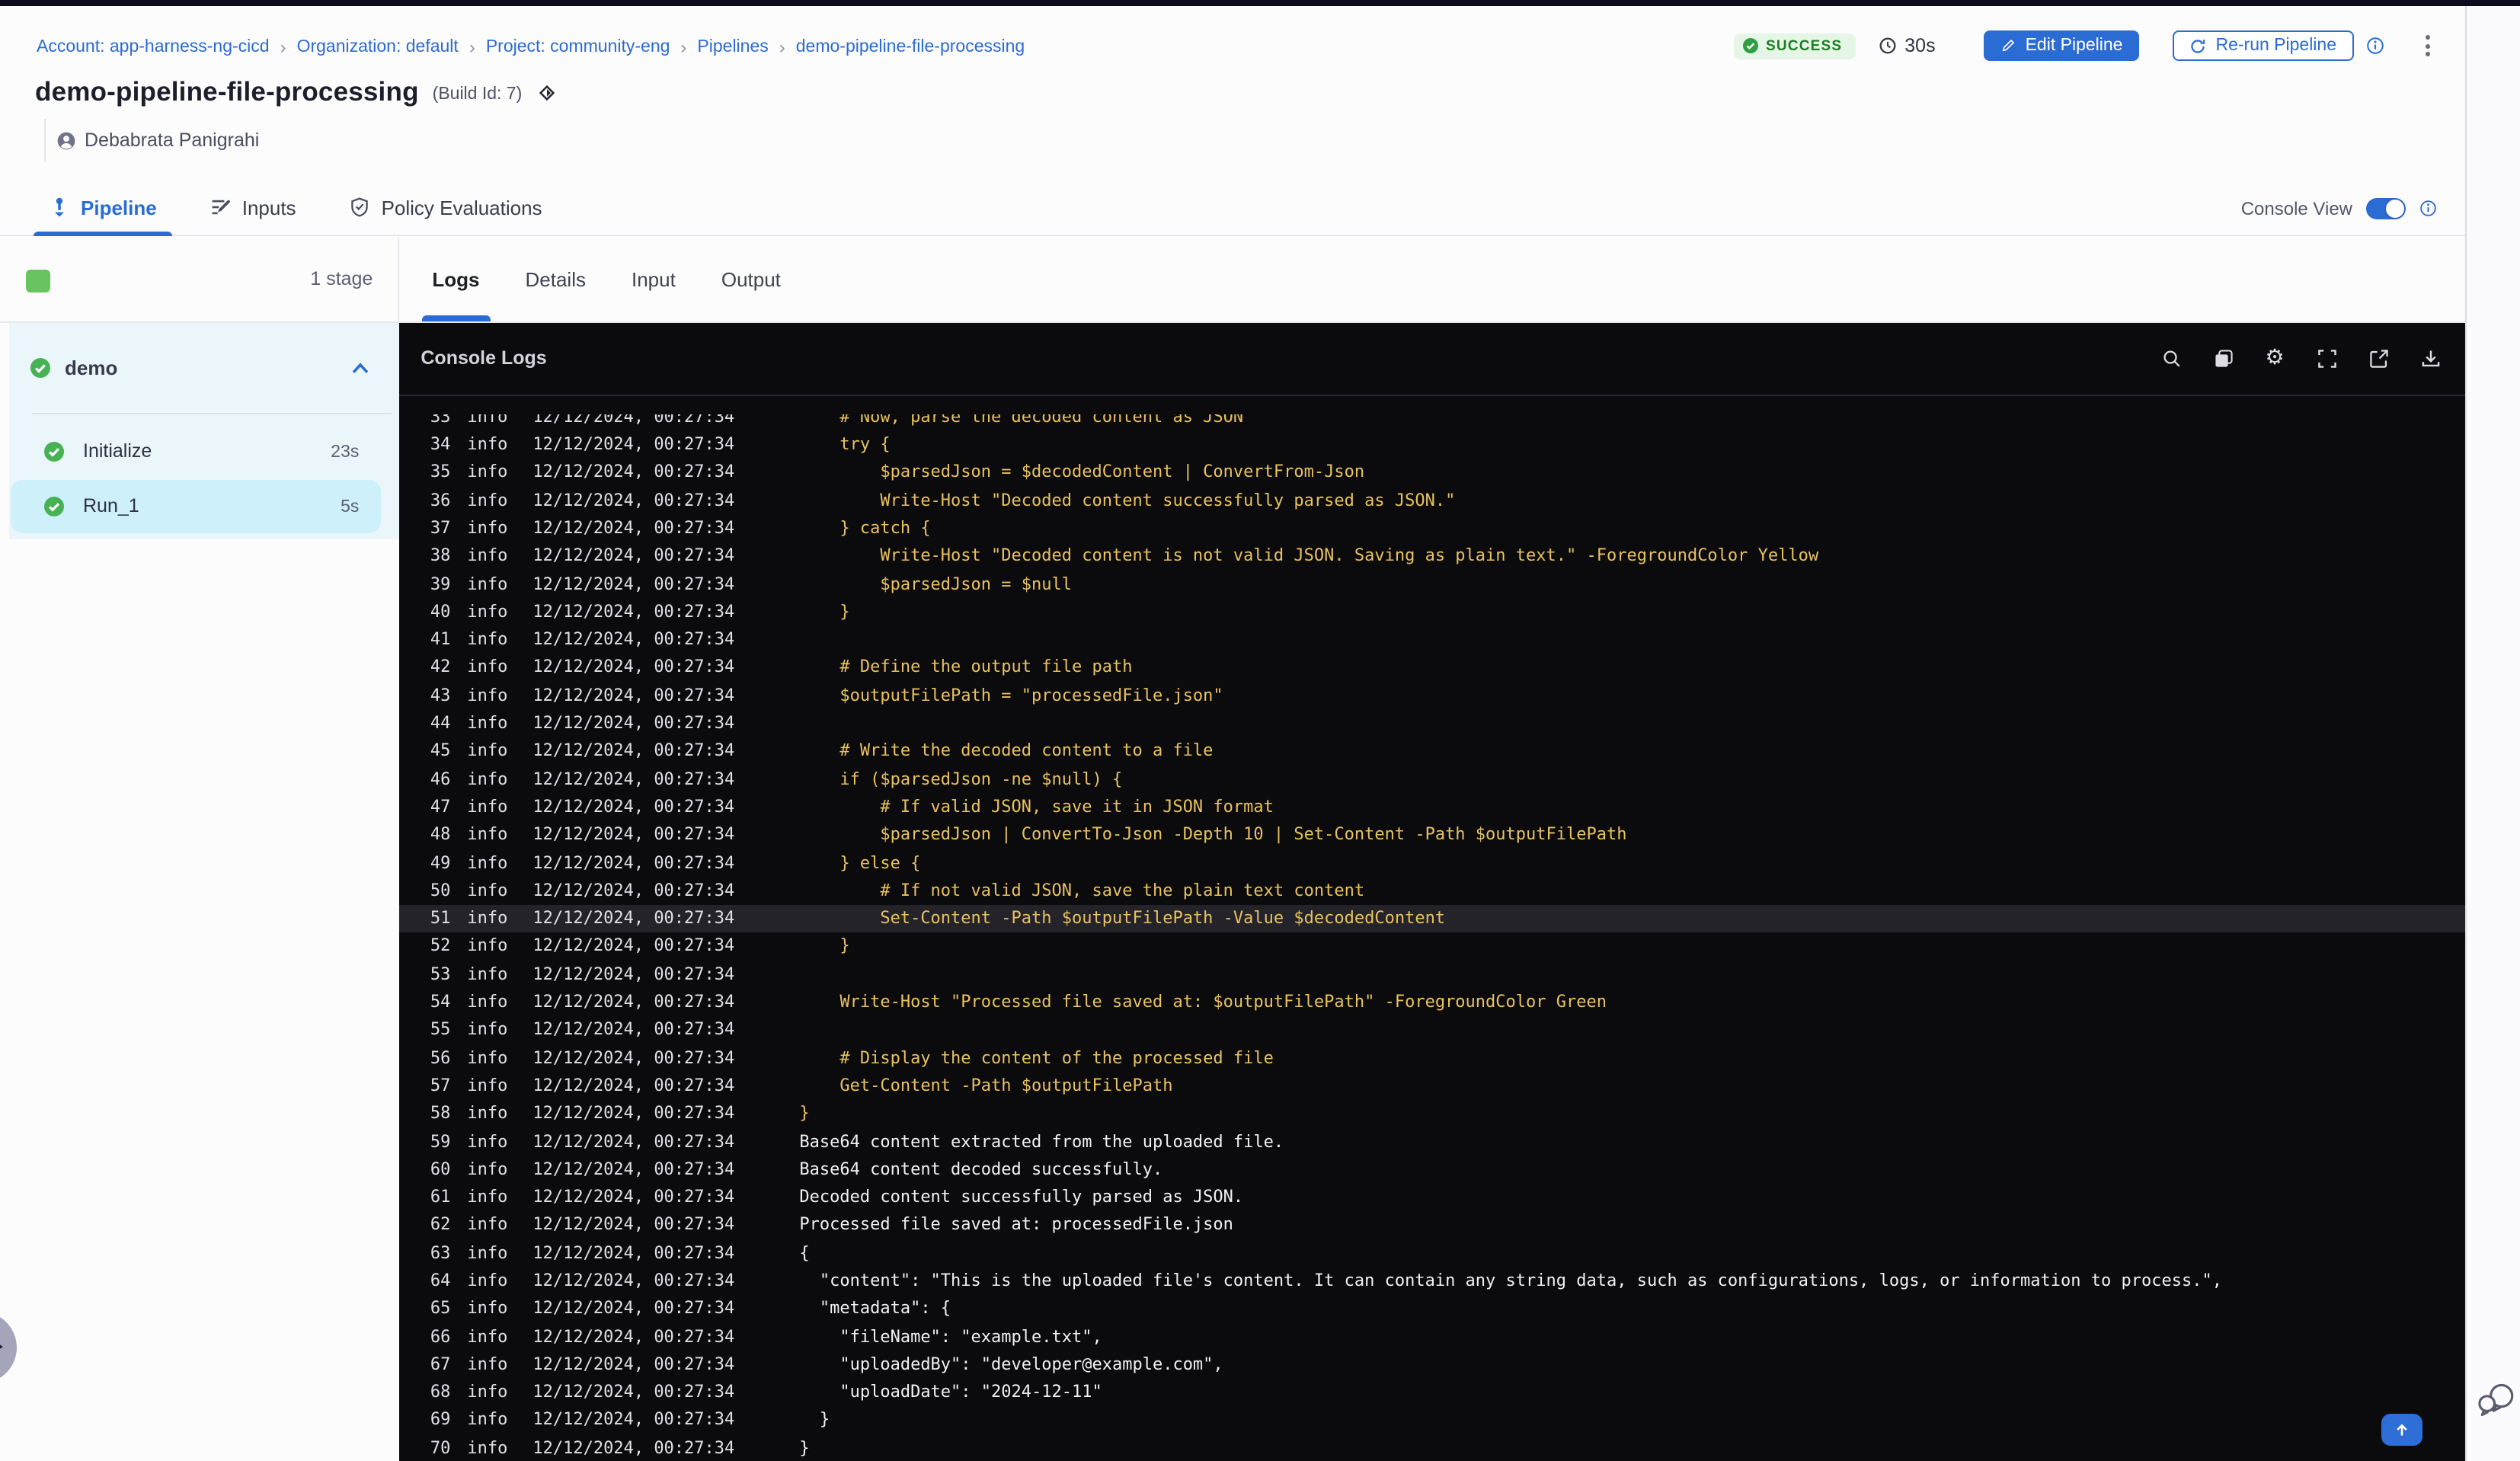  What do you see at coordinates (2378, 358) in the screenshot?
I see `open-in-new-icon` at bounding box center [2378, 358].